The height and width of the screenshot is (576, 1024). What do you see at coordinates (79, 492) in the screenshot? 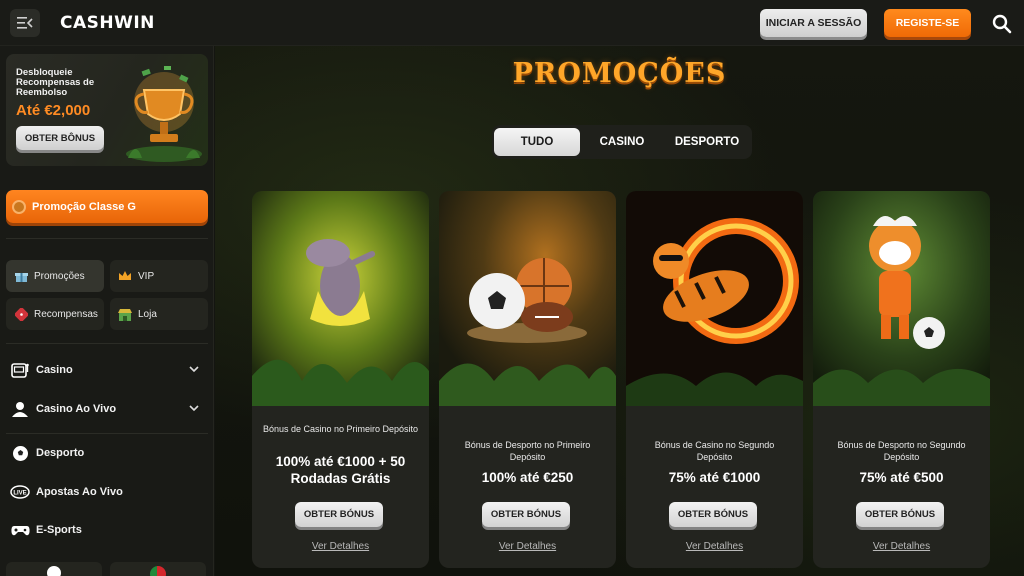
I see `sidebar-item-label: Apostas Ao Vivo` at bounding box center [79, 492].